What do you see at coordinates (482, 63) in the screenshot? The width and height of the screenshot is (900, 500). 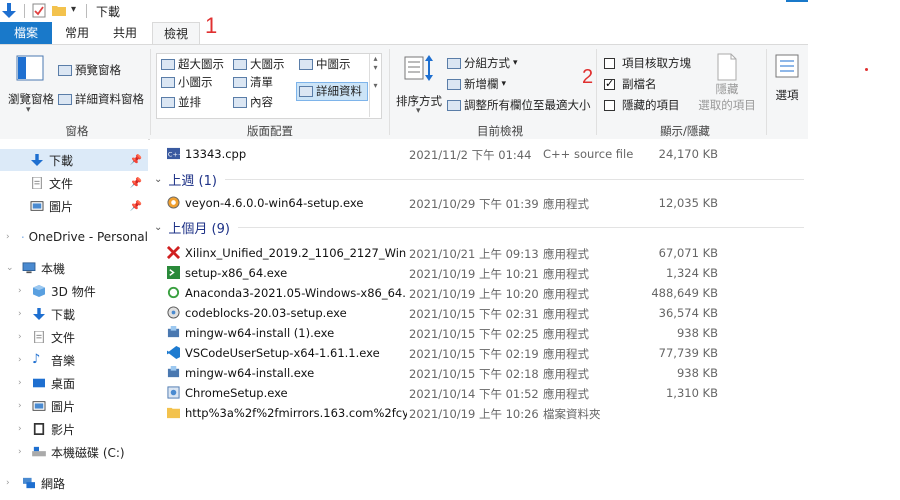 I see `group-by-button: 分組方式 ▾` at bounding box center [482, 63].